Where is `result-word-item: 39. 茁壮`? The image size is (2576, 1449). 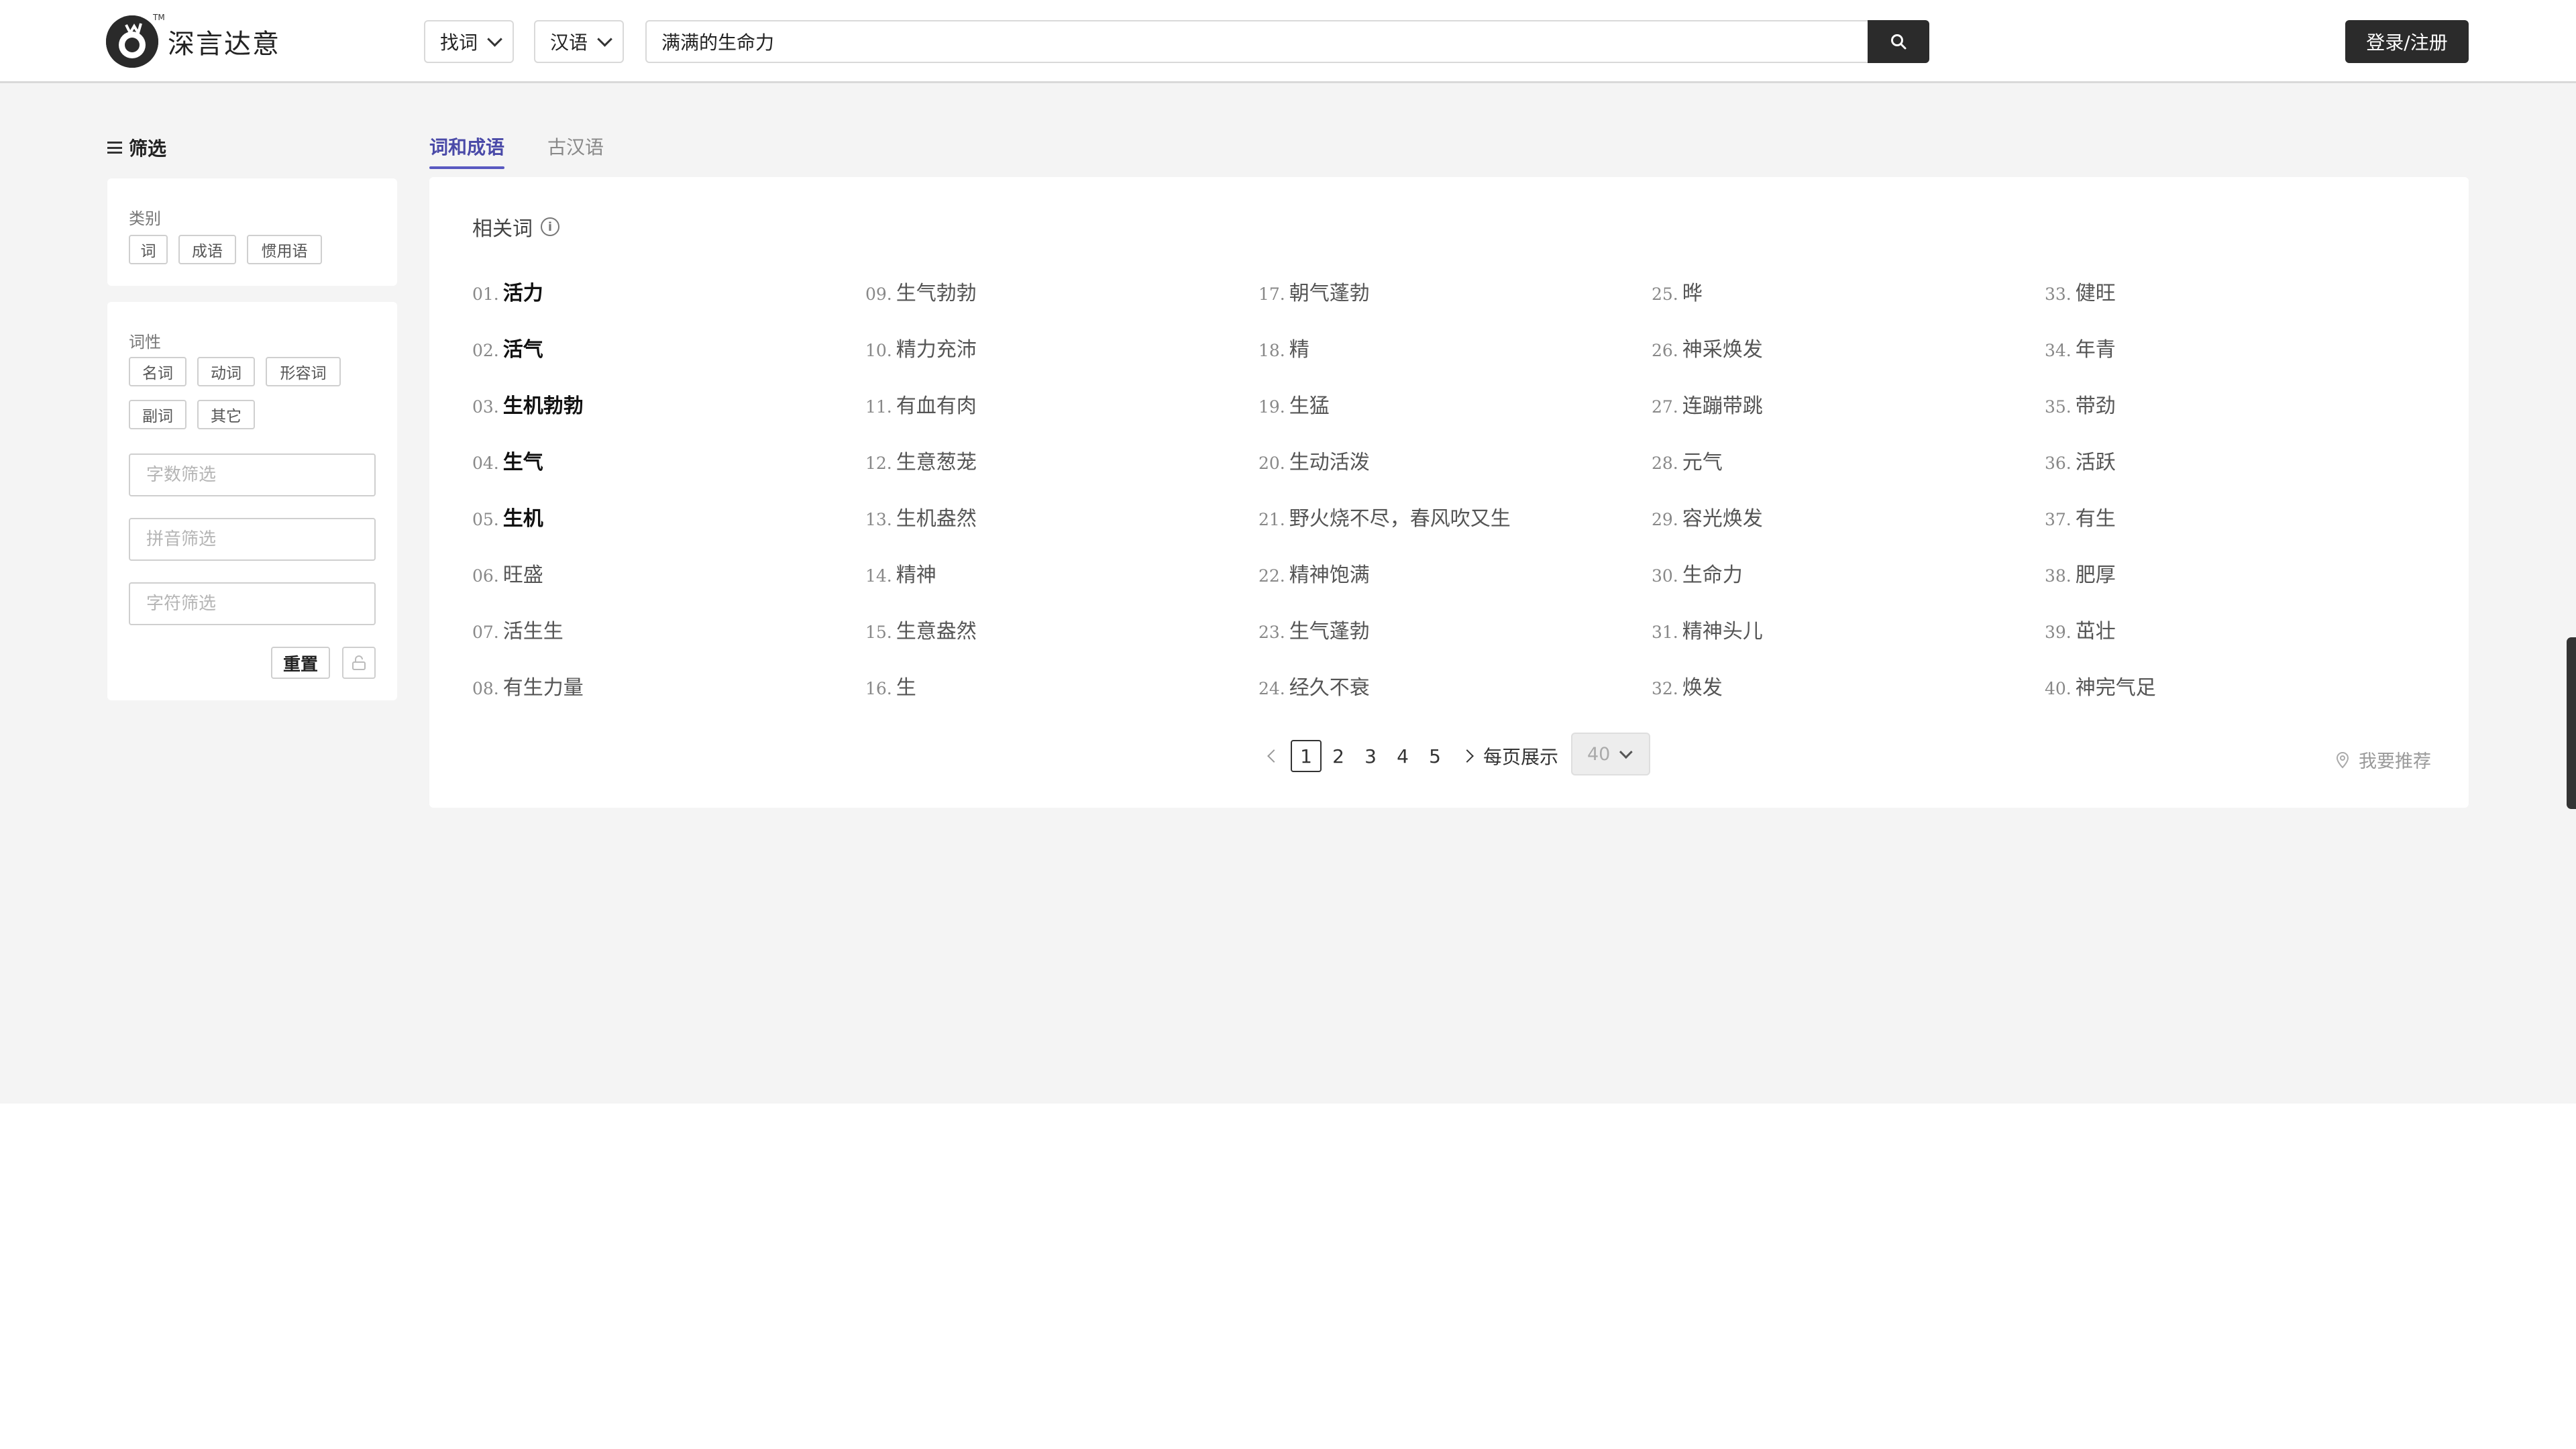 result-word-item: 39. 茁壮 is located at coordinates (2080, 629).